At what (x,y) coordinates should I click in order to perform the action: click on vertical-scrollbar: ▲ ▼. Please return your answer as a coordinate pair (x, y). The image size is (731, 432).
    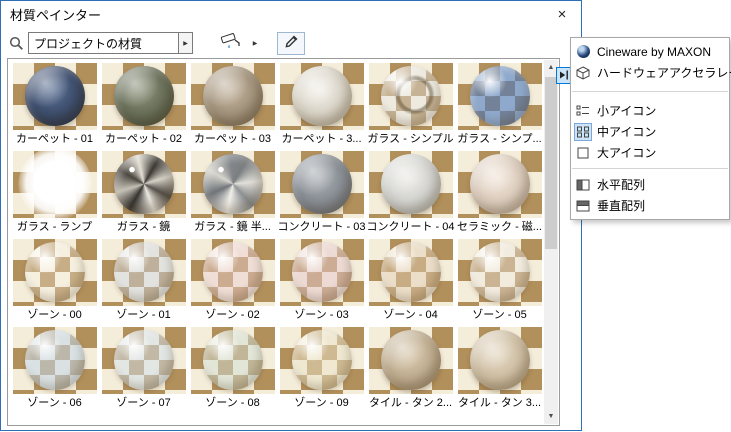
    Looking at the image, I should click on (551, 242).